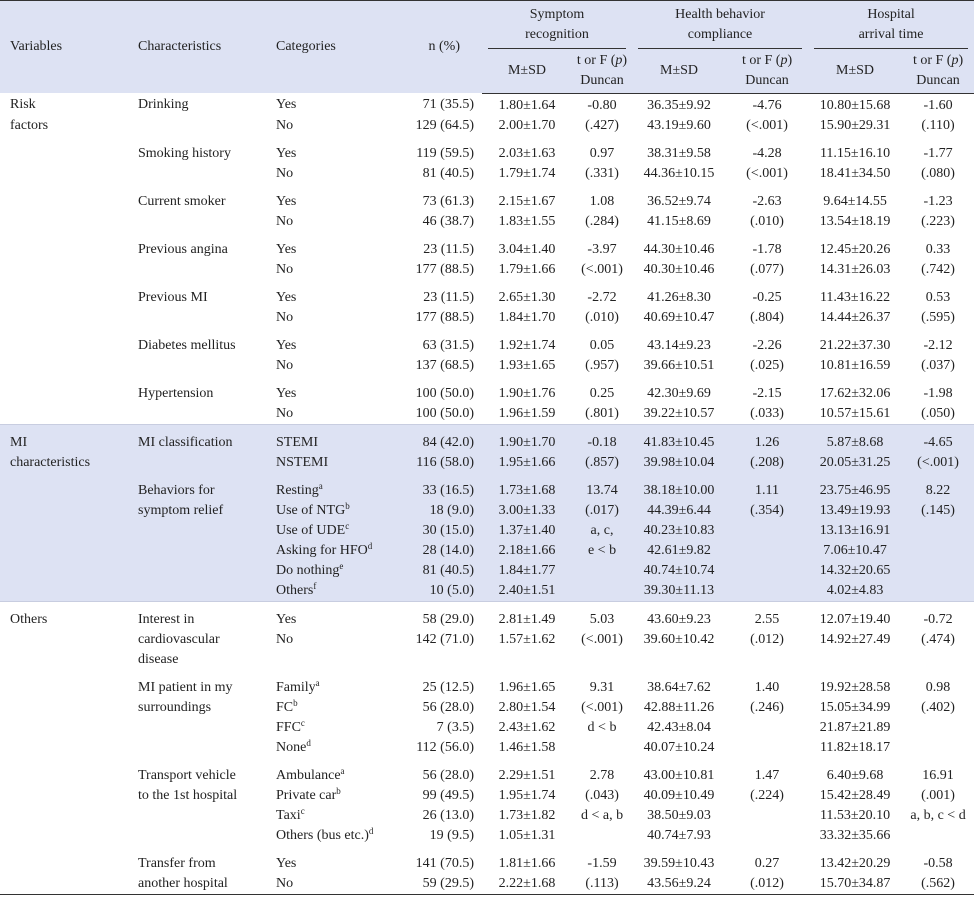 The height and width of the screenshot is (924, 974). What do you see at coordinates (602, 510) in the screenshot?
I see `row-symptom-test-text: (.017)` at bounding box center [602, 510].